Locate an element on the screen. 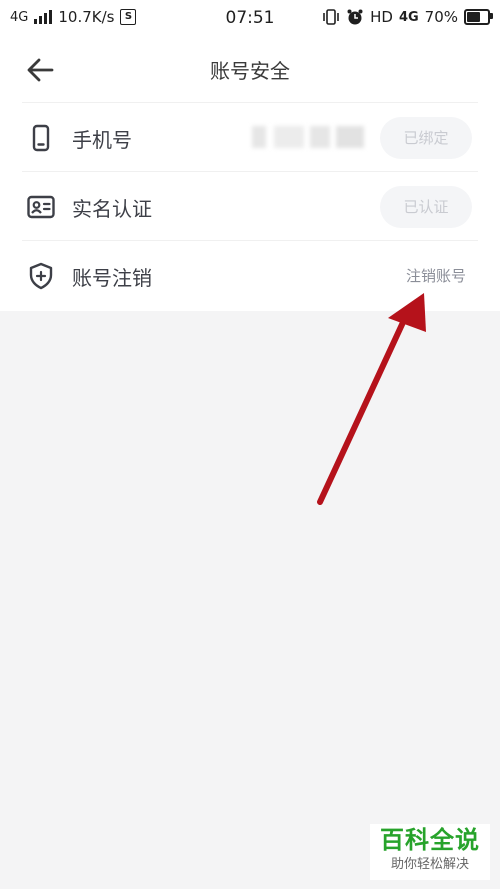 This screenshot has height=889, width=500. battery-percent: 70% is located at coordinates (441, 17).